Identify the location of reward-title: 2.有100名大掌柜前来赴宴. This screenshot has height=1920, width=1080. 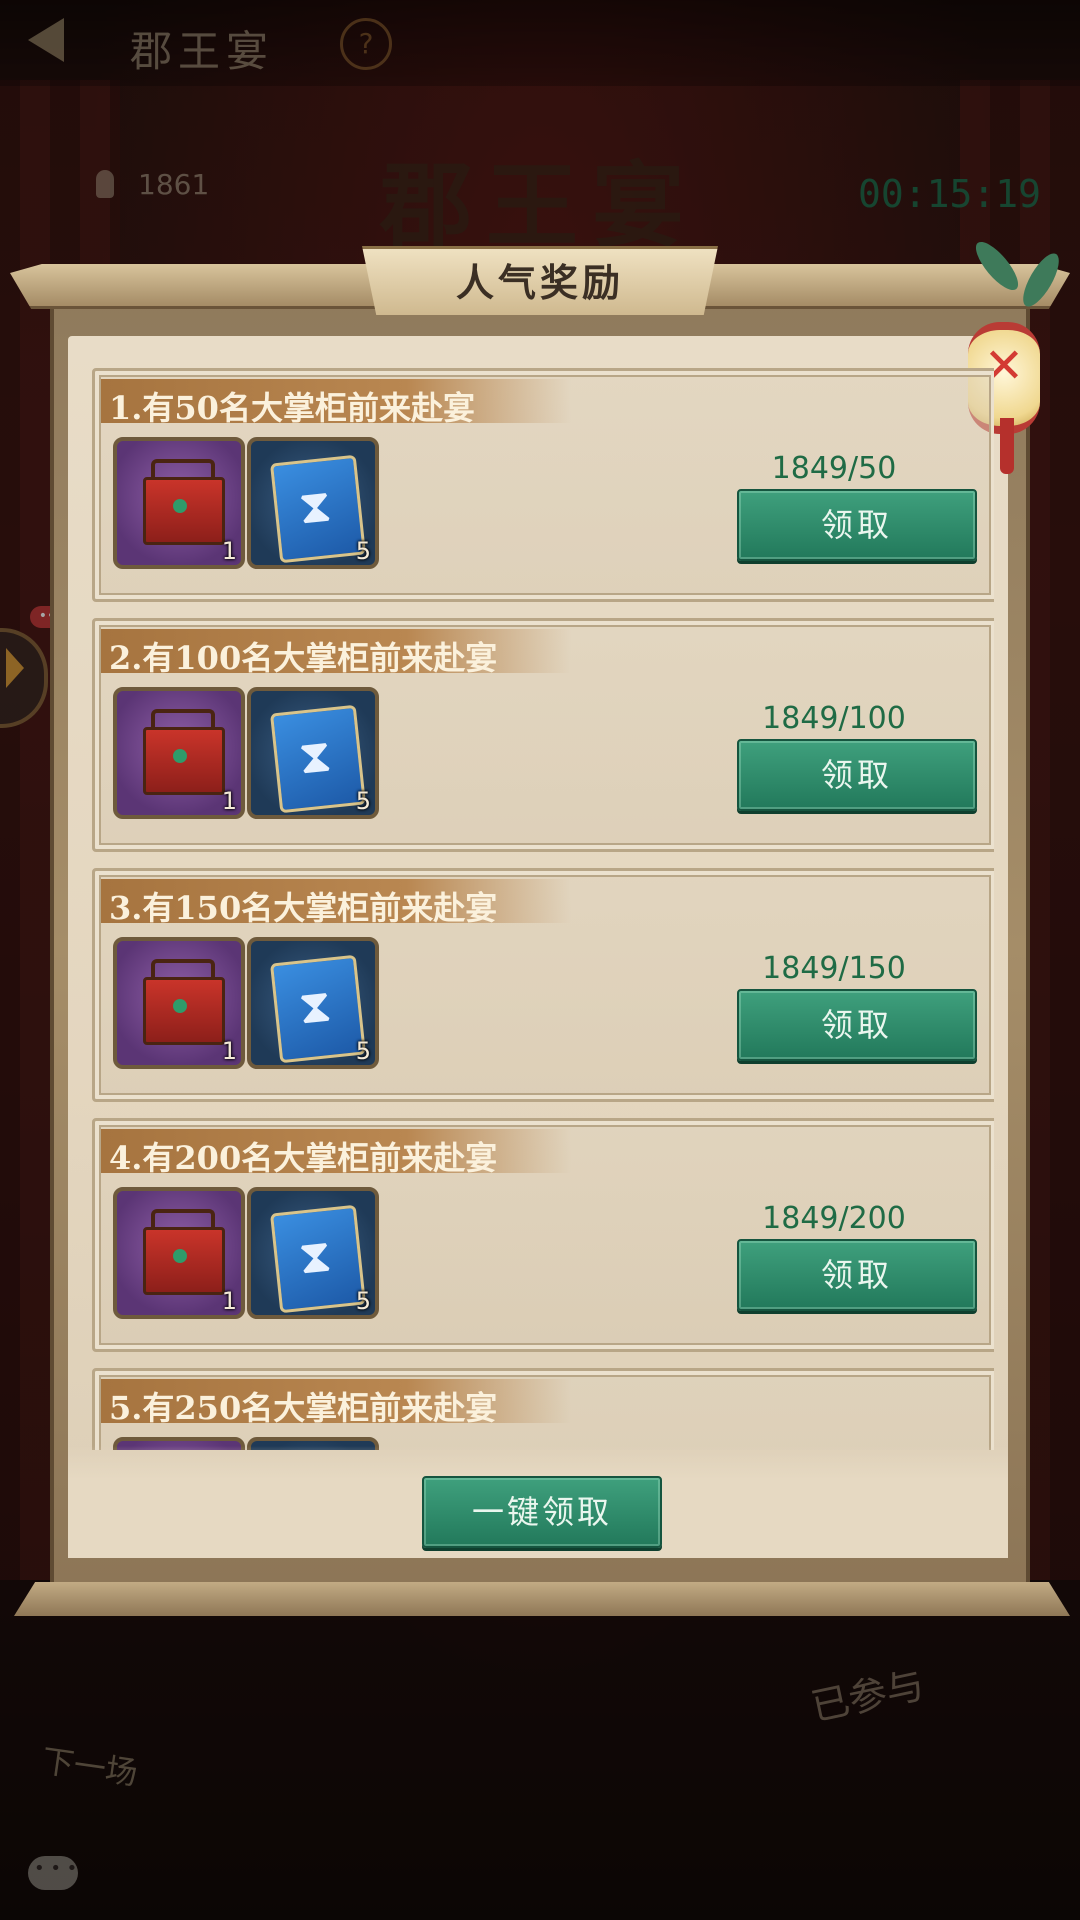
(303, 658).